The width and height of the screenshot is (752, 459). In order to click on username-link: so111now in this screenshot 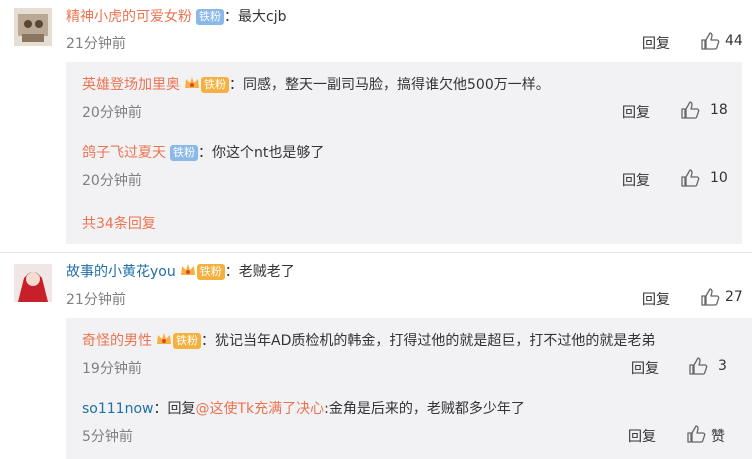, I will do `click(117, 409)`.